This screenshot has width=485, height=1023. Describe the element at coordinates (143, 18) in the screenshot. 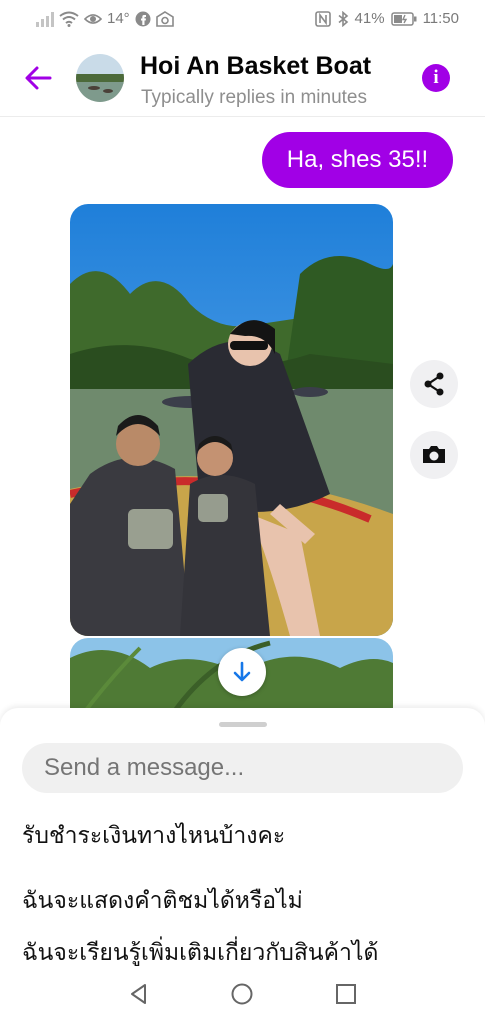

I see `facebook-notification-icon` at that location.